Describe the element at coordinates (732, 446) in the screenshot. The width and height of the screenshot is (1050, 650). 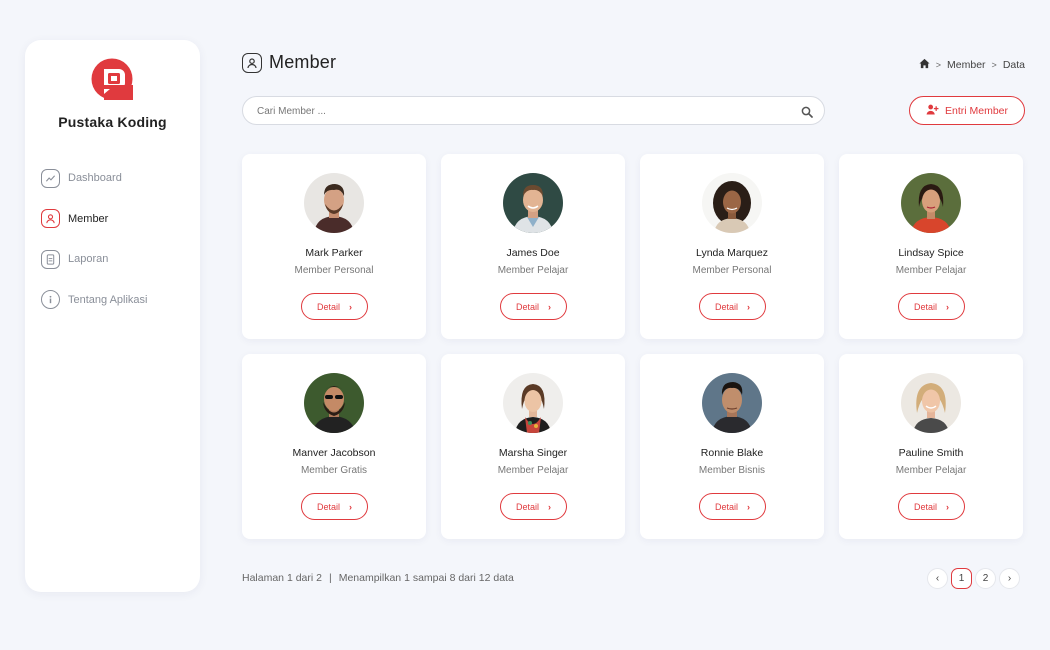
I see `member-card: Ronnie Blake Member Bisnis Detail ›` at that location.